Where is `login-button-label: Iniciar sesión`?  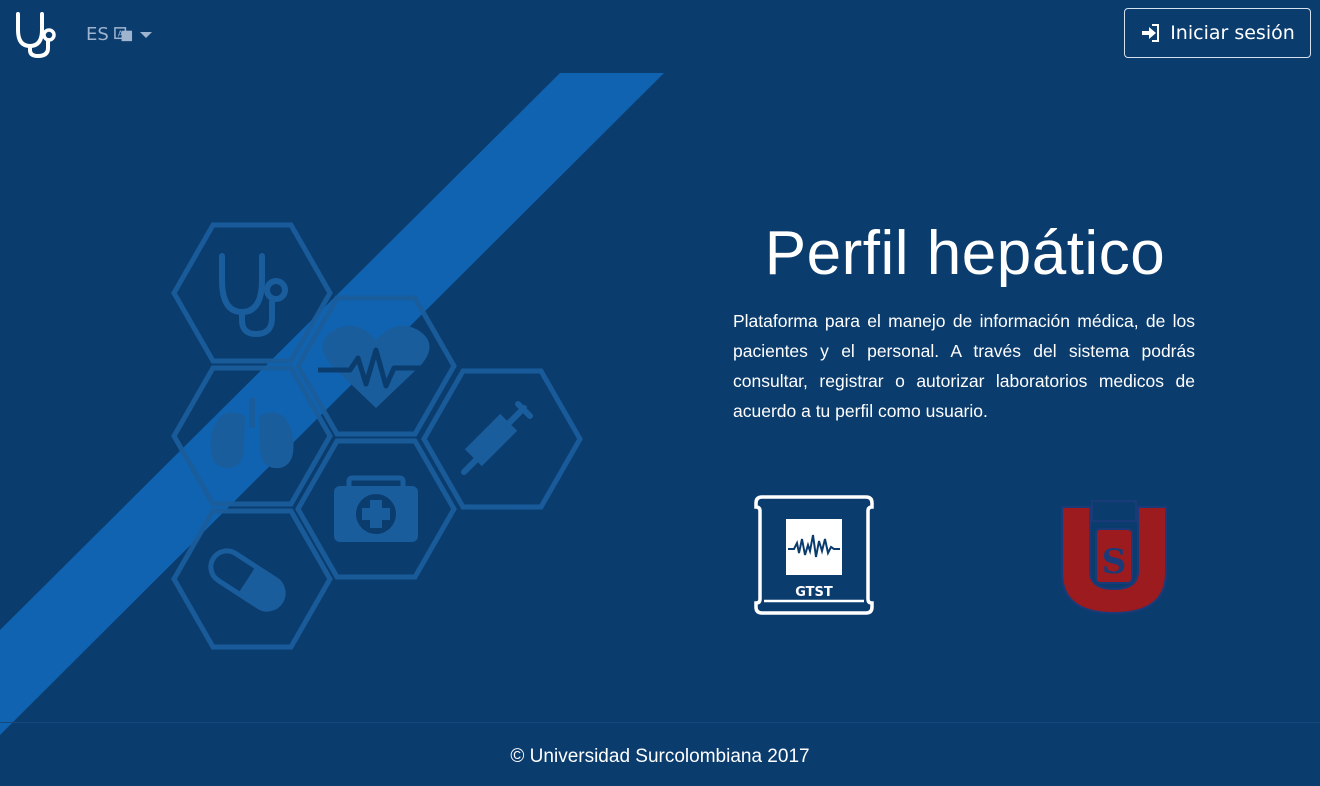 login-button-label: Iniciar sesión is located at coordinates (1232, 33).